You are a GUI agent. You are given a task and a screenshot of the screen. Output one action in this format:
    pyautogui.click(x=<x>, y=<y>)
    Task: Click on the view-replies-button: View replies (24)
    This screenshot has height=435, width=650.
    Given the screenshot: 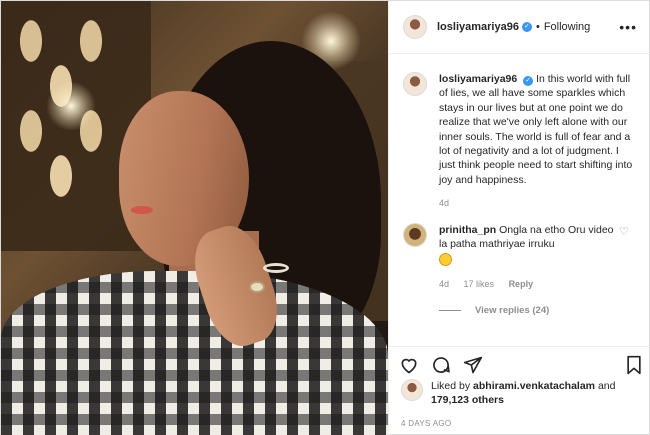 What is the action you would take?
    pyautogui.click(x=538, y=310)
    